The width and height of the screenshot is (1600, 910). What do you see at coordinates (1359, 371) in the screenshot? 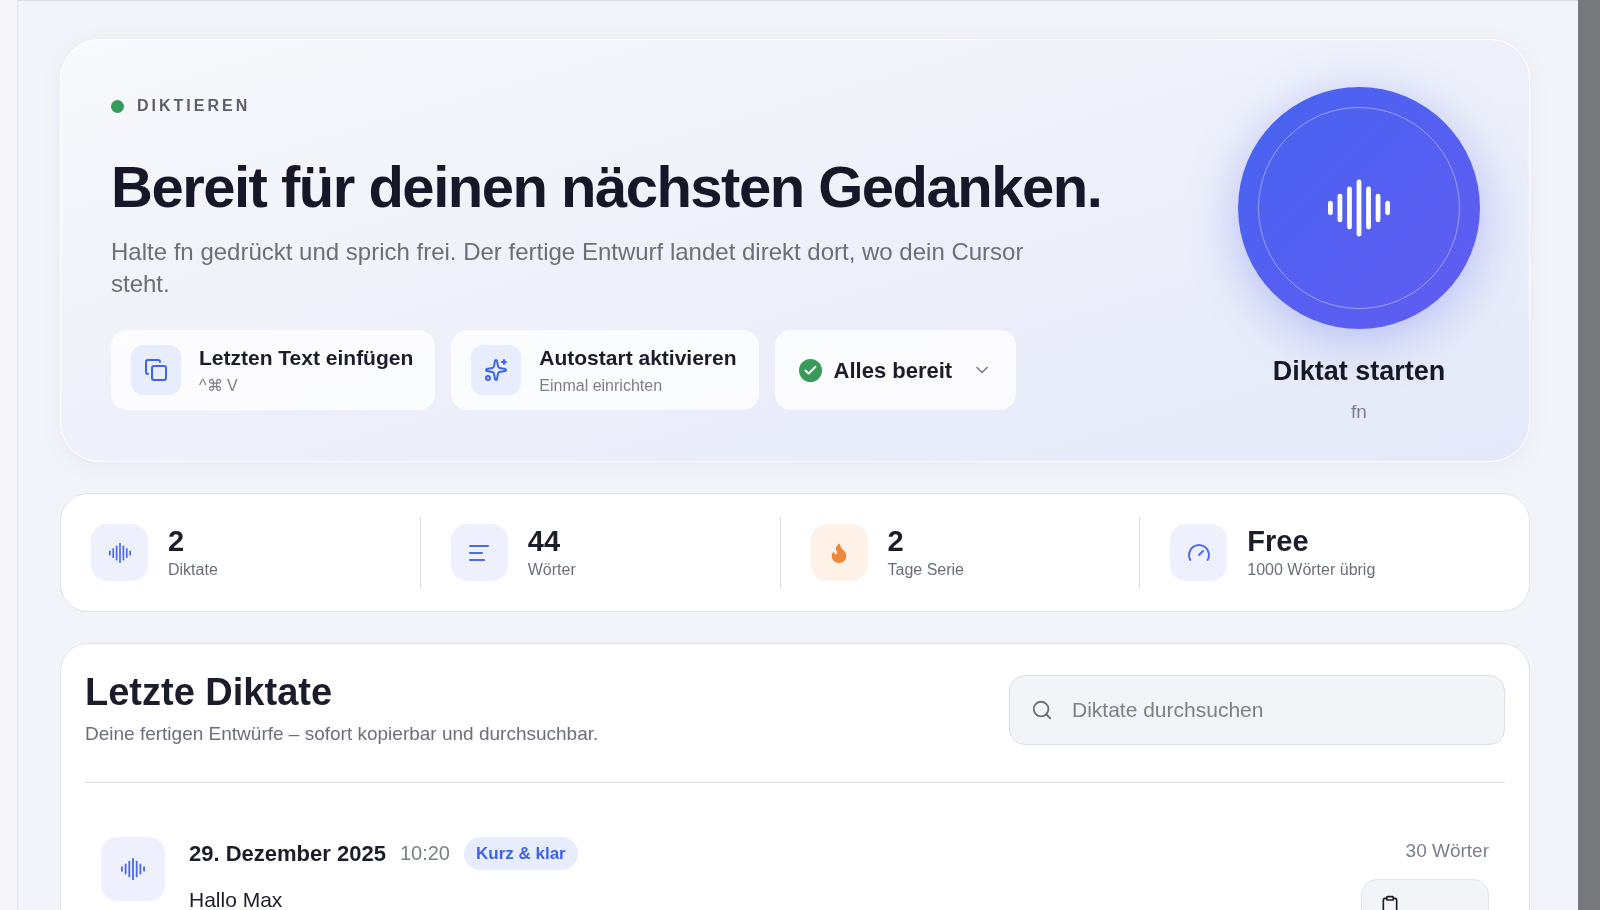
I see `record-label: Diktat starten` at bounding box center [1359, 371].